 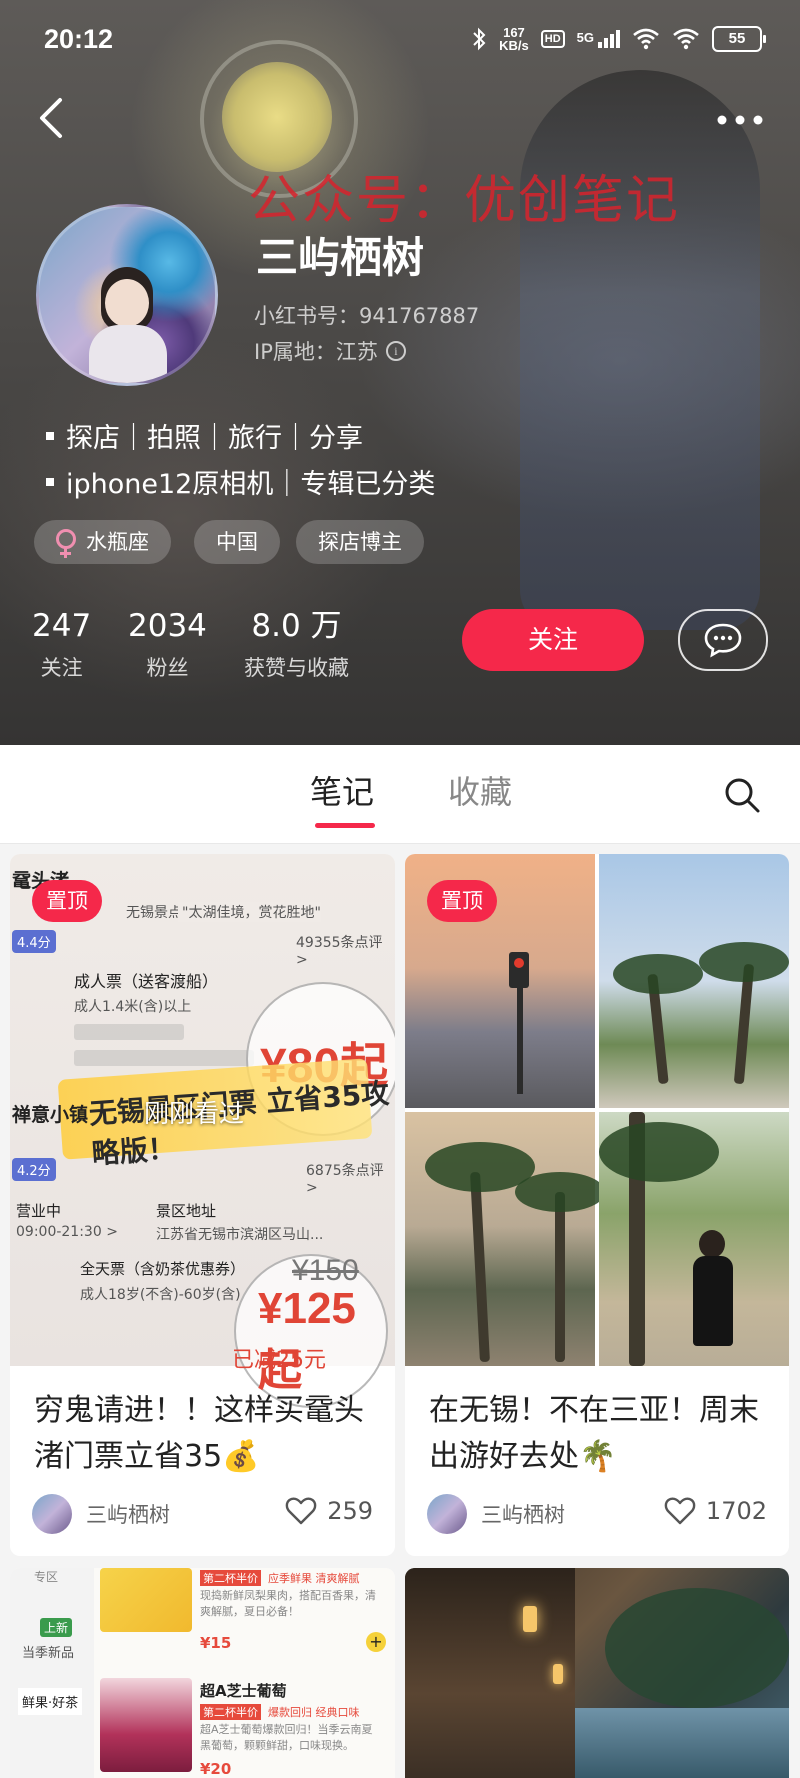 I want to click on like-button: 1702, so click(x=715, y=1511).